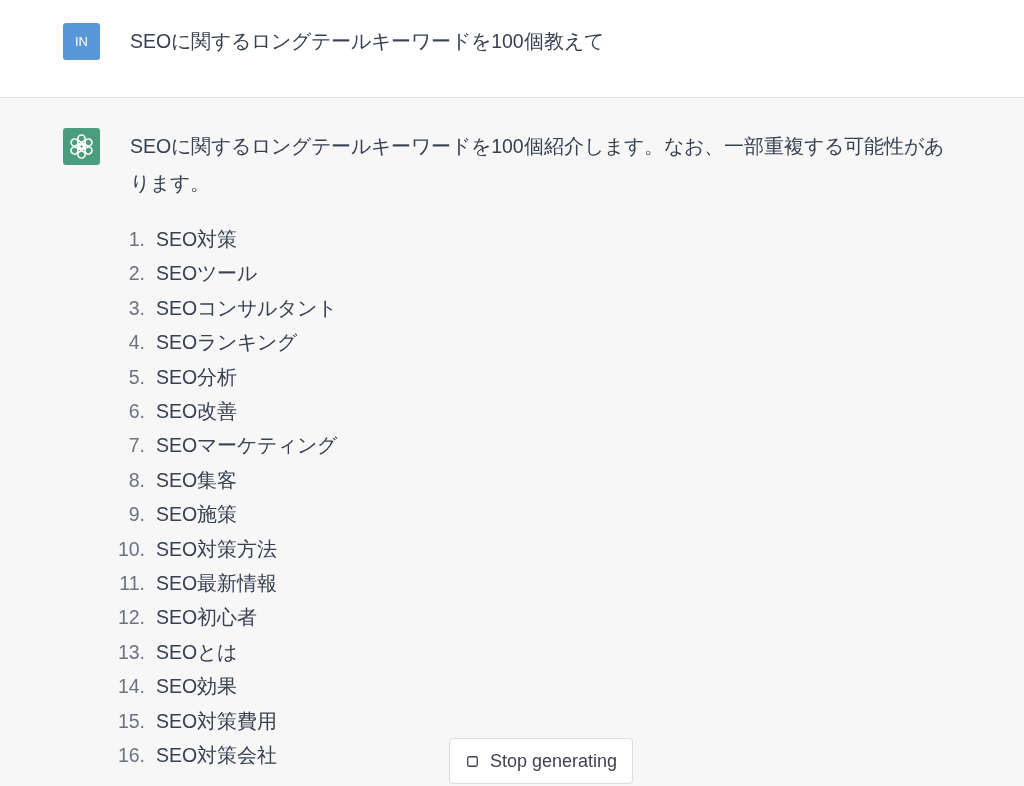 This screenshot has width=1024, height=786. Describe the element at coordinates (227, 343) in the screenshot. I see `list-item: SEOランキング` at that location.